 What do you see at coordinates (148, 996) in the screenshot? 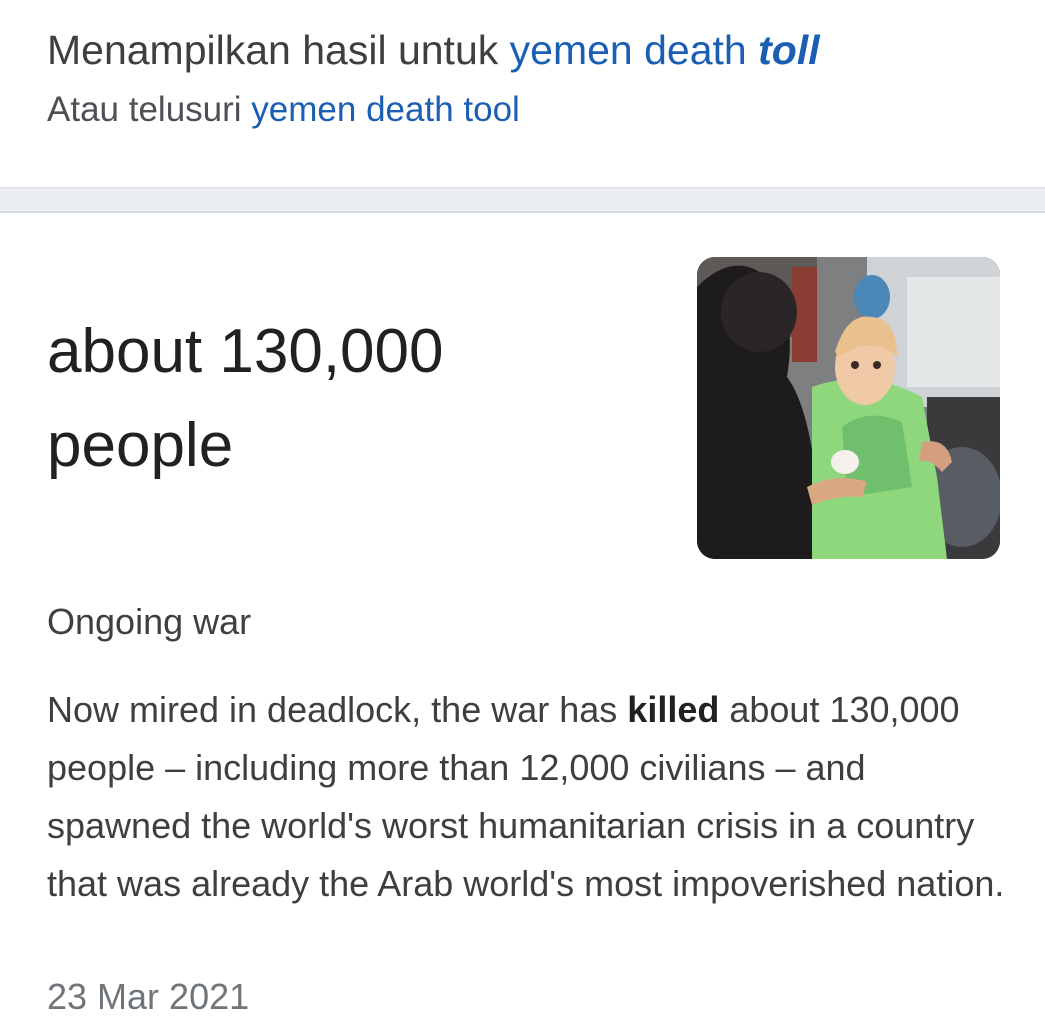
I see `snippet-date: 23 Mar 2021` at bounding box center [148, 996].